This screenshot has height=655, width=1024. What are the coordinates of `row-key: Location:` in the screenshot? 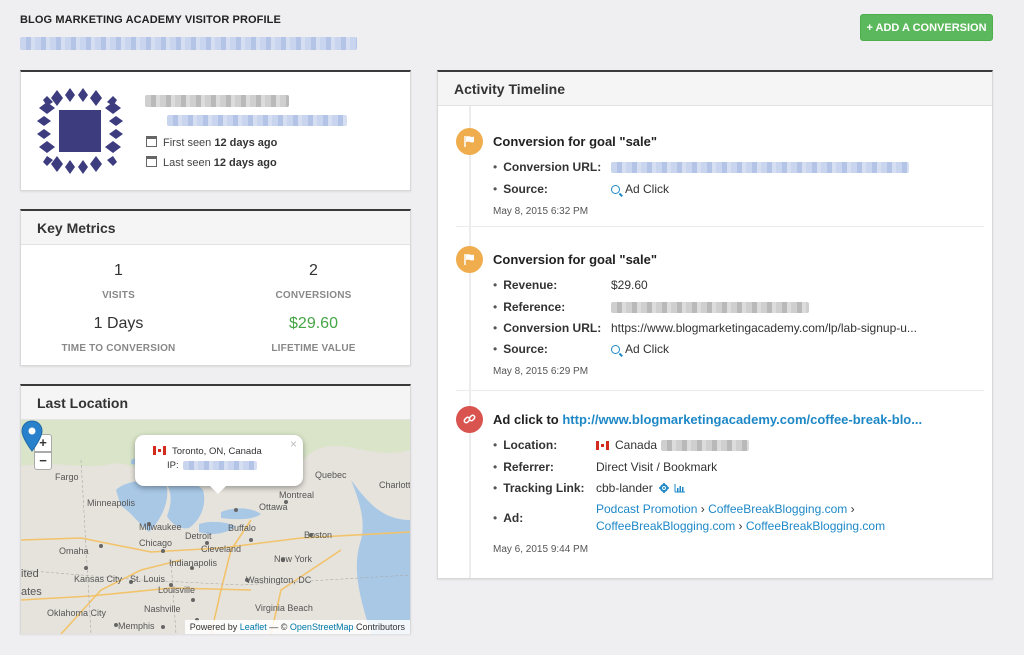 It's located at (525, 445).